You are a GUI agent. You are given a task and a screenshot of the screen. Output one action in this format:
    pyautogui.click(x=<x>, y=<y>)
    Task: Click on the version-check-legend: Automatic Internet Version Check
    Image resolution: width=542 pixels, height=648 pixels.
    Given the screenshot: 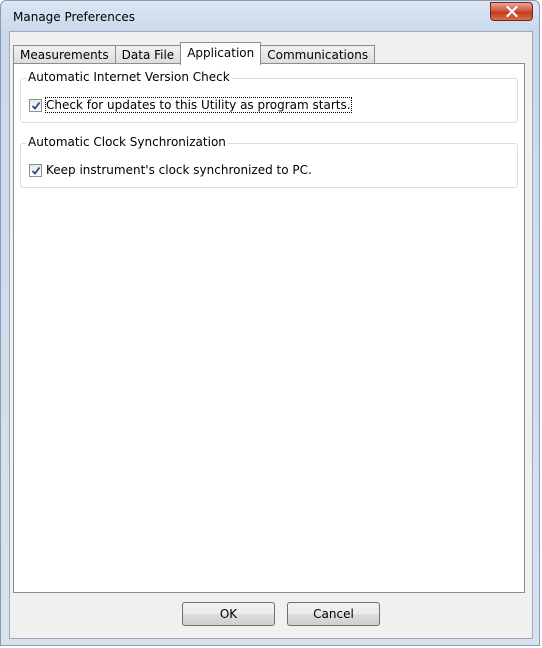 What is the action you would take?
    pyautogui.click(x=129, y=77)
    